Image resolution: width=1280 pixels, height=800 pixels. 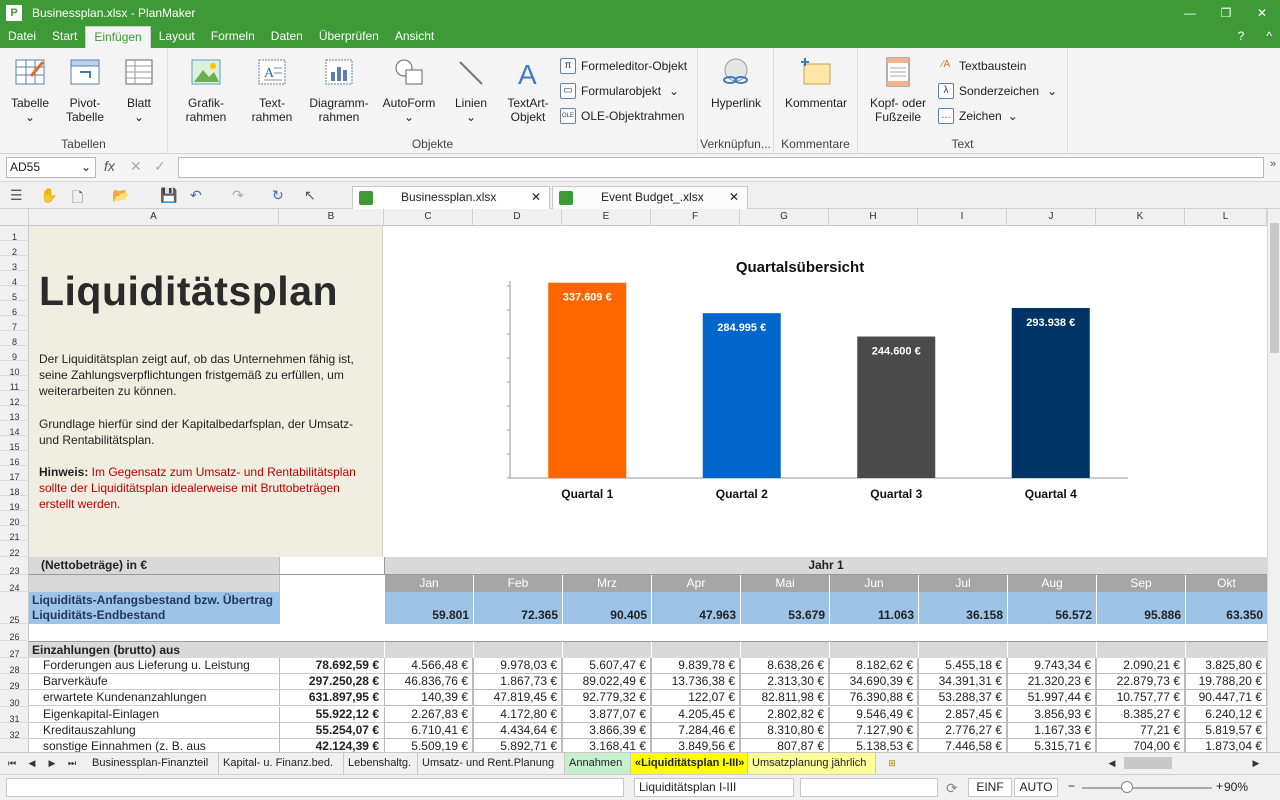 What do you see at coordinates (109, 166) in the screenshot?
I see `function-icon: fx` at bounding box center [109, 166].